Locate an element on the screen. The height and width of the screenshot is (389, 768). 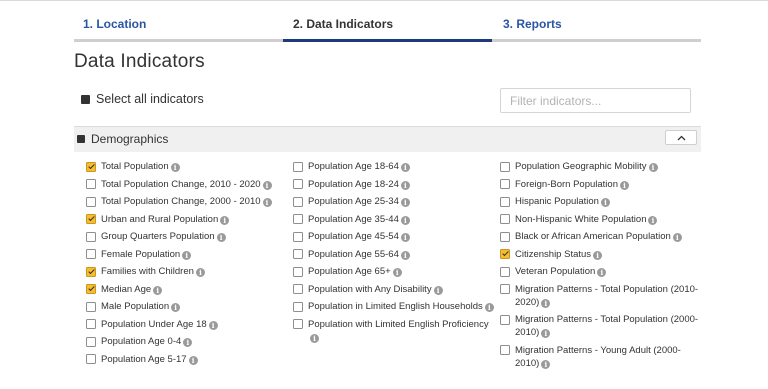
indicator-label: Population Age 65+ is located at coordinates (349, 271).